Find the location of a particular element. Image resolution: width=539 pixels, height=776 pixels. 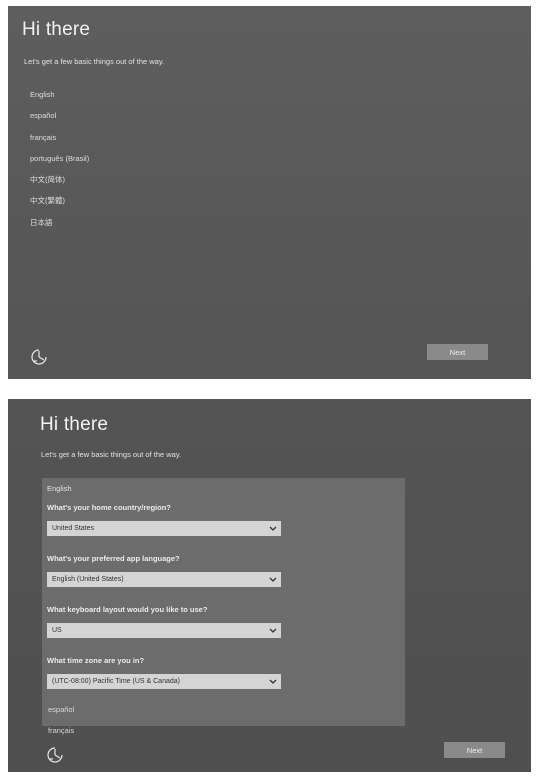

country-region-label: What's your home country/region? is located at coordinates (109, 507).